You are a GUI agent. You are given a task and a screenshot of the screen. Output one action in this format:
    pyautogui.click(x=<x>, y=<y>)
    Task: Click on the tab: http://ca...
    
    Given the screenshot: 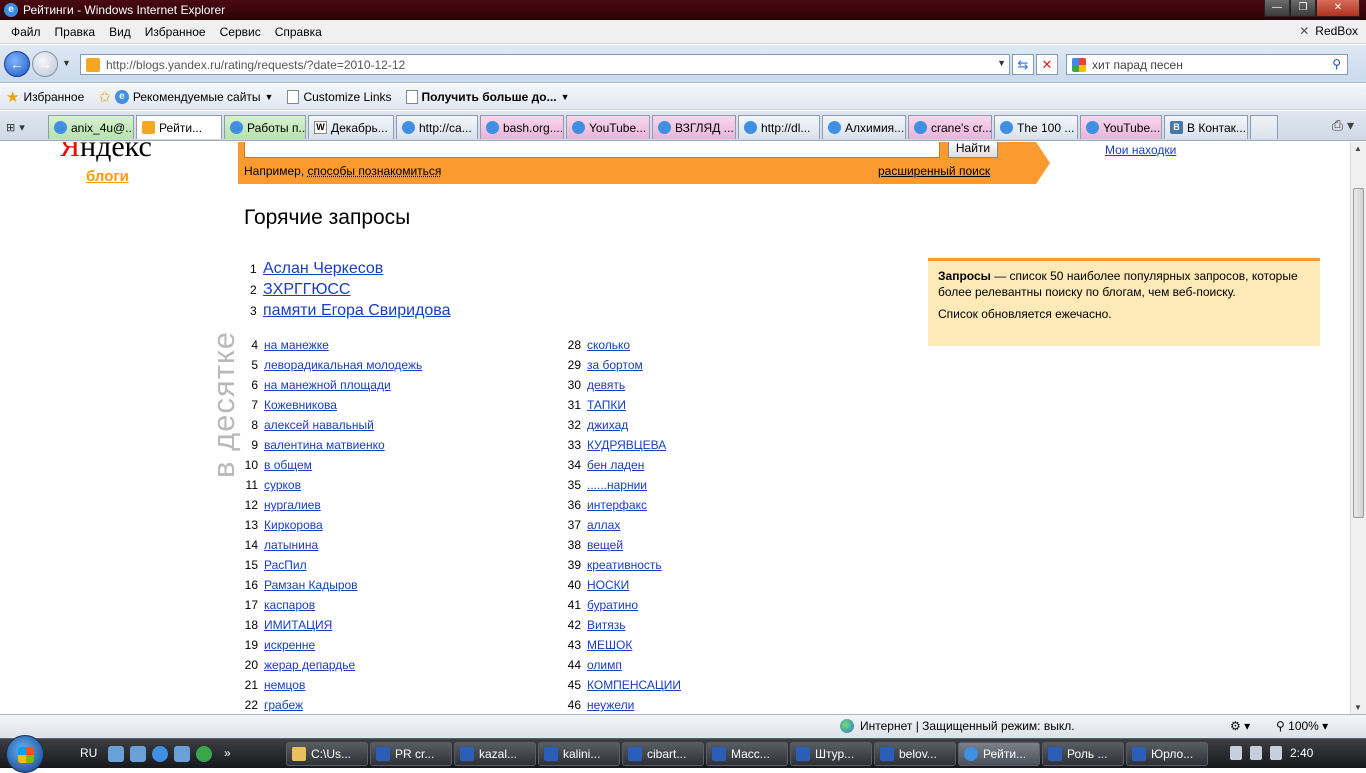 What is the action you would take?
    pyautogui.click(x=437, y=127)
    